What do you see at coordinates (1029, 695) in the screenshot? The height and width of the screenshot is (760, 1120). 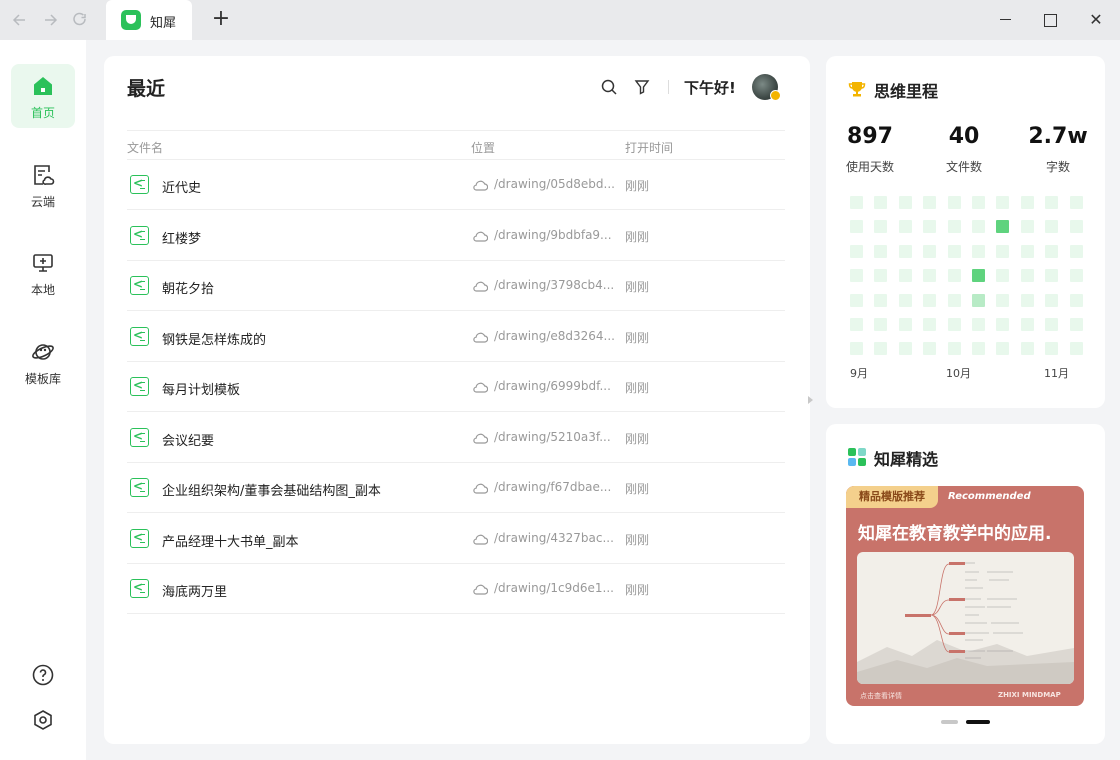 I see `banner-footer-brand: ZHIXI MINDMAP` at bounding box center [1029, 695].